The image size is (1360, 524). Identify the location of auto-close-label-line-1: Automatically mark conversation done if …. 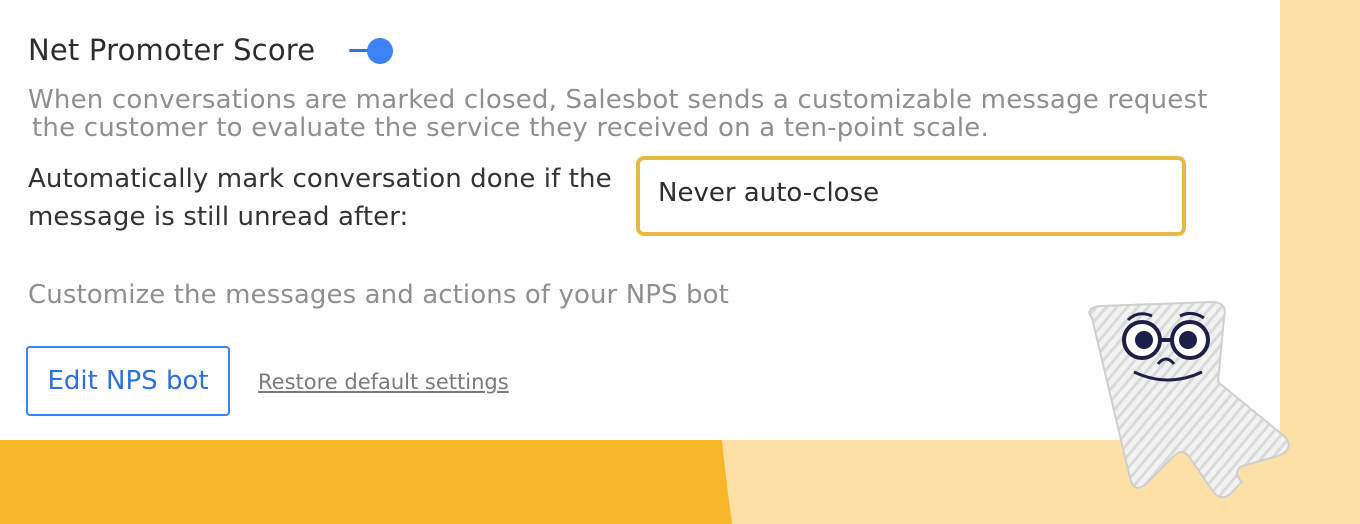
(320, 179).